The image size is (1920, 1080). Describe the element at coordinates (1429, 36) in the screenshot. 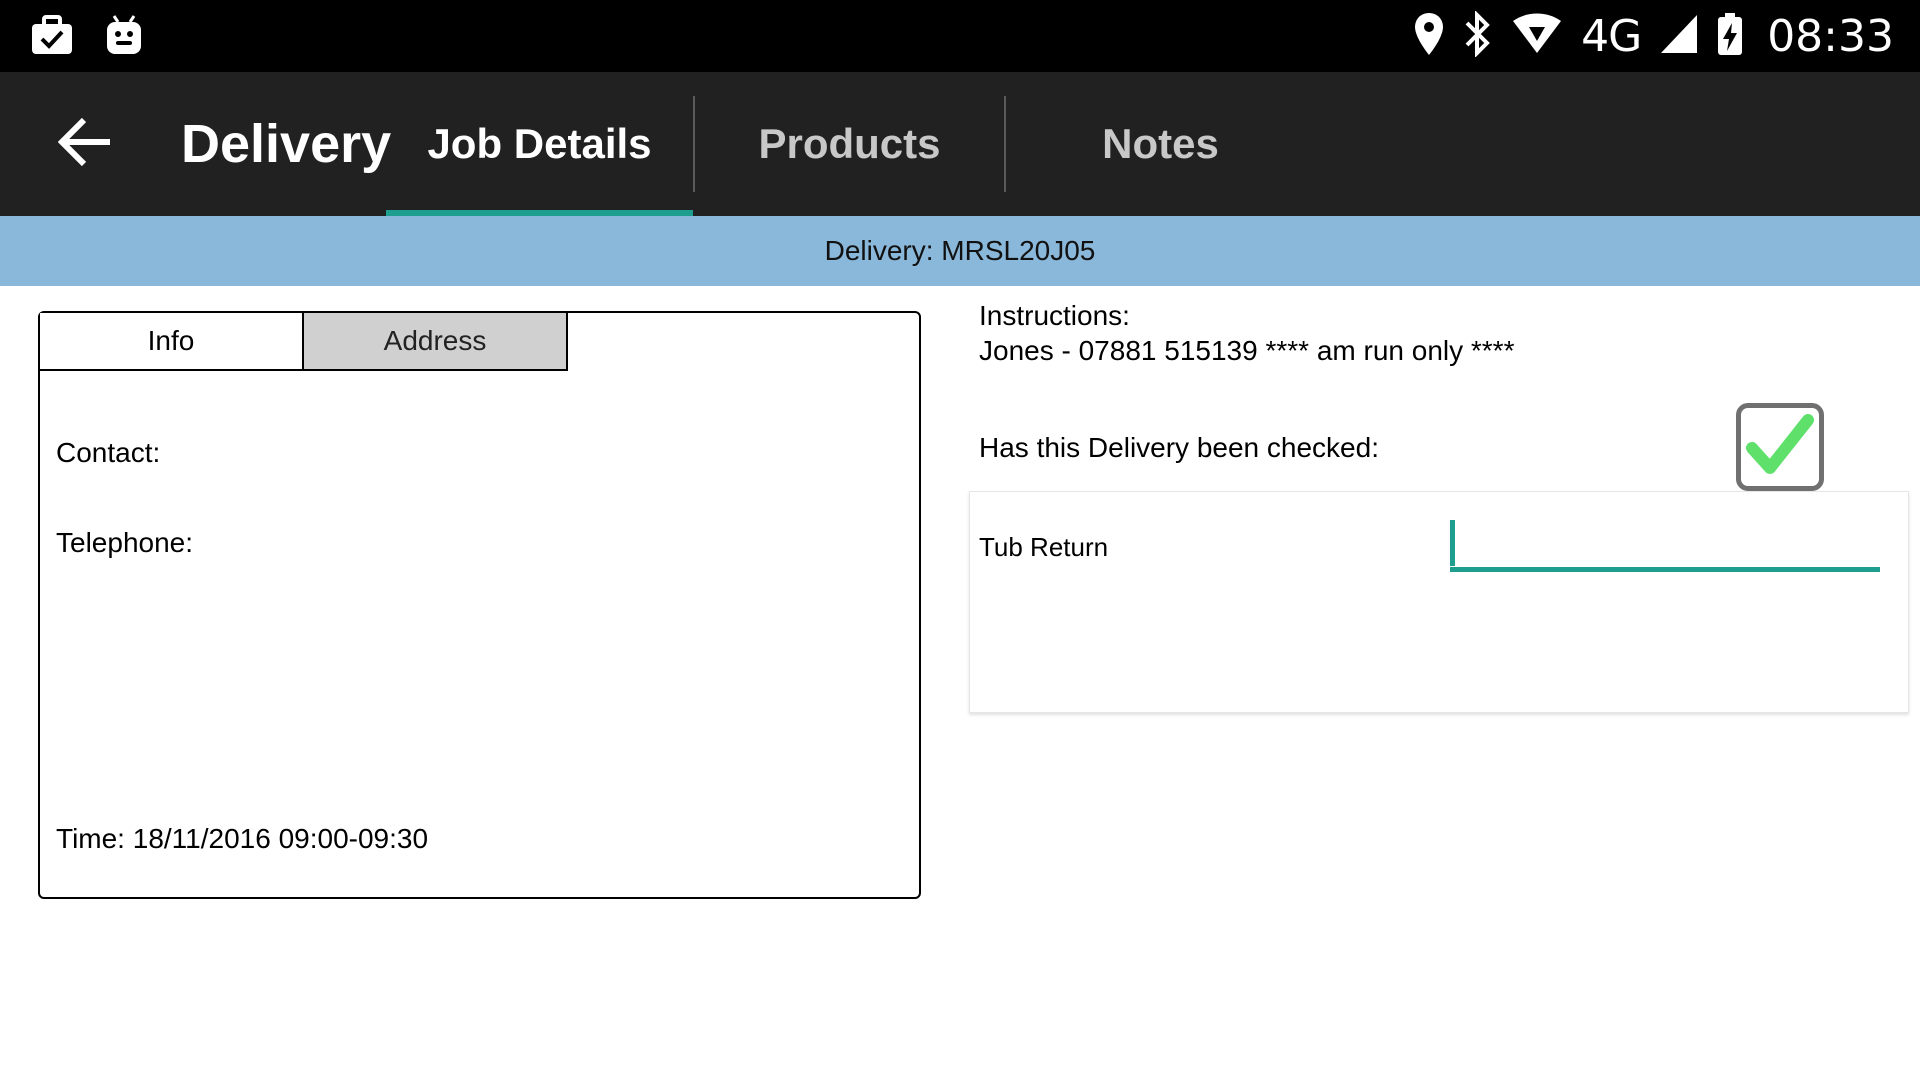

I see `location-pin-icon` at that location.